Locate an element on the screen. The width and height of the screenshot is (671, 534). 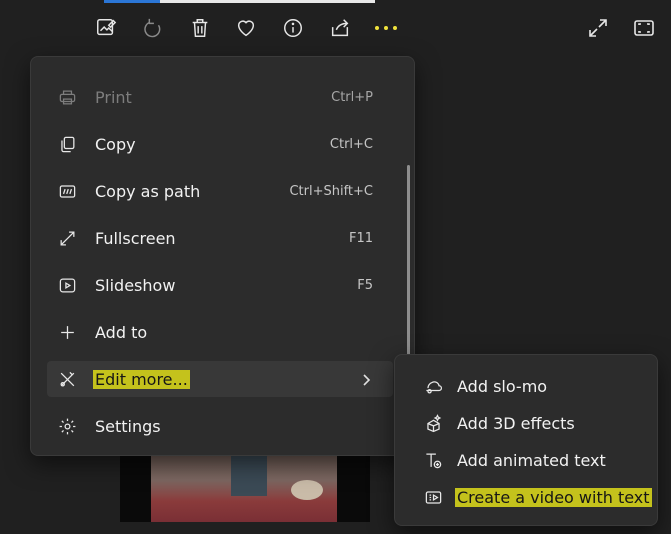
favorite-icon is located at coordinates (246, 28).